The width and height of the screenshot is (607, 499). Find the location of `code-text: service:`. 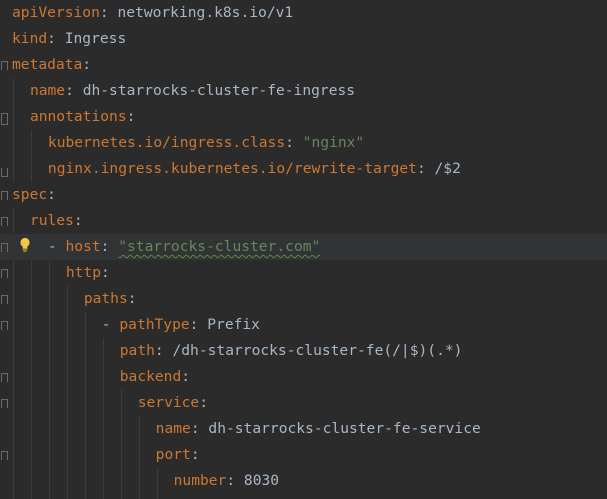

code-text: service: is located at coordinates (173, 403).